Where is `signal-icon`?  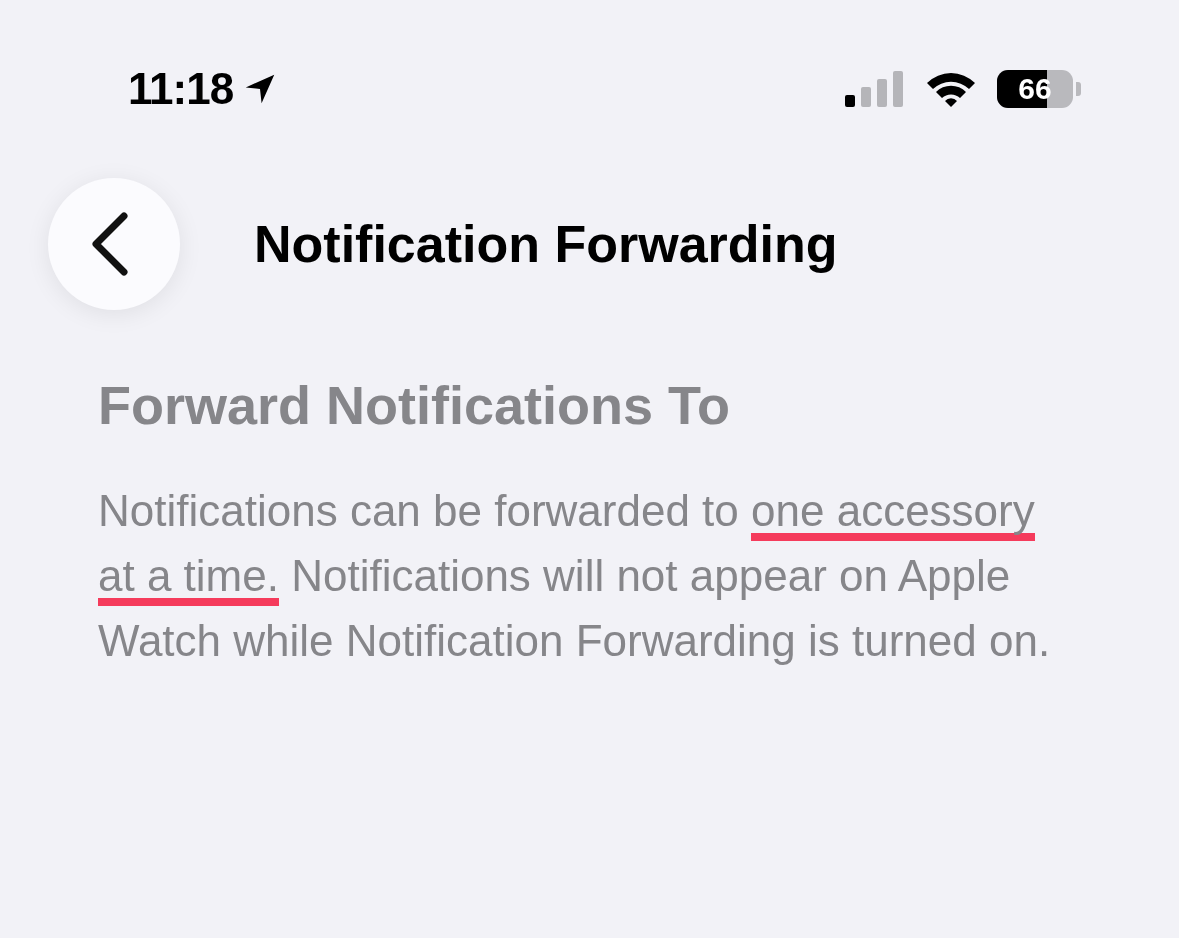 signal-icon is located at coordinates (875, 89).